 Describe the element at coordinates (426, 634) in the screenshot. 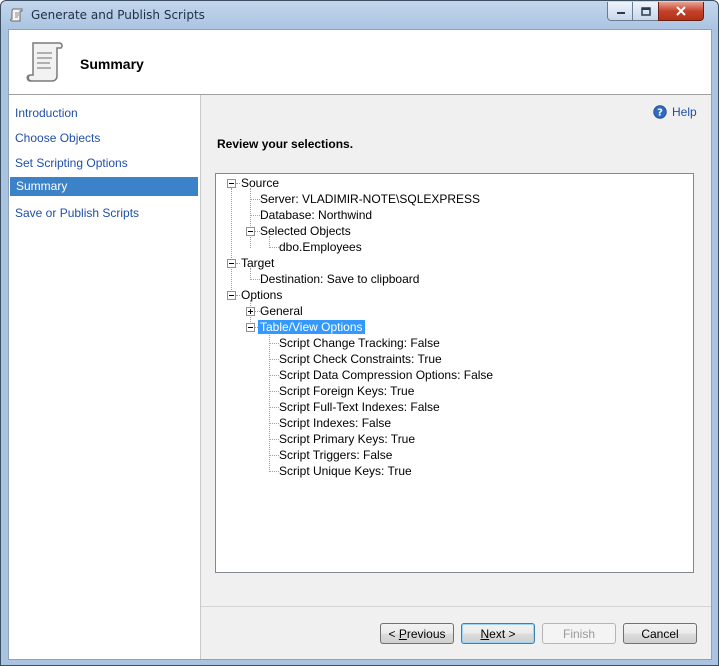

I see `previous-label-rest: revious` at that location.